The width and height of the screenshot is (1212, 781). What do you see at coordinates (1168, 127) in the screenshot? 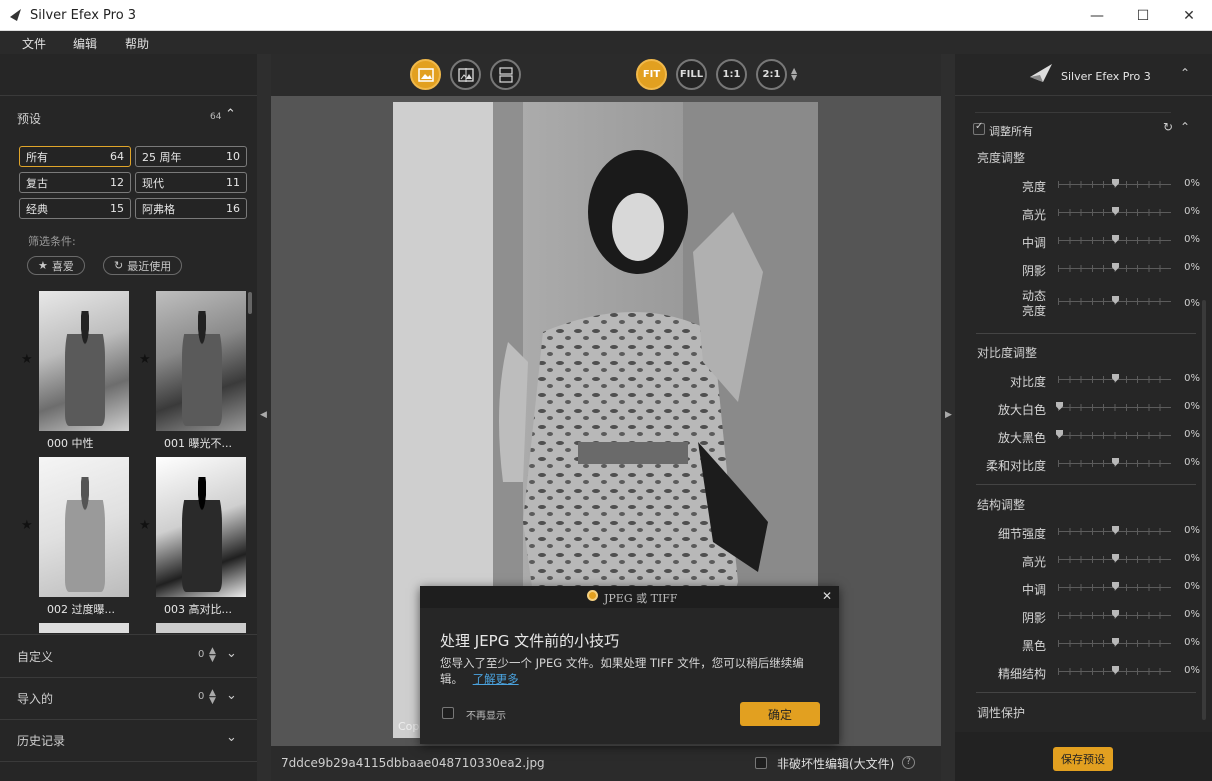
I see `reset-icon: ↻` at bounding box center [1168, 127].